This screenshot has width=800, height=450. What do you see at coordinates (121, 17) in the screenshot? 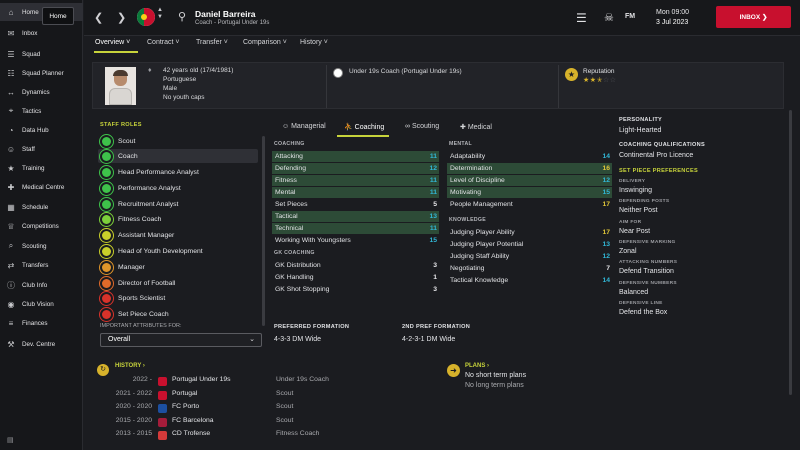
I see `forward-arrow-icon: ❯` at bounding box center [121, 17].